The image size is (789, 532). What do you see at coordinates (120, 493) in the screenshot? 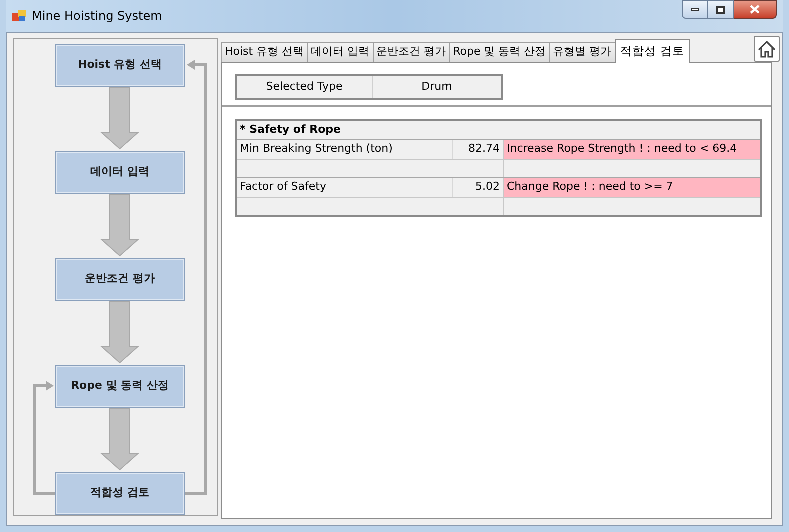
I see `flow-step-button: 적합성 검토` at bounding box center [120, 493].